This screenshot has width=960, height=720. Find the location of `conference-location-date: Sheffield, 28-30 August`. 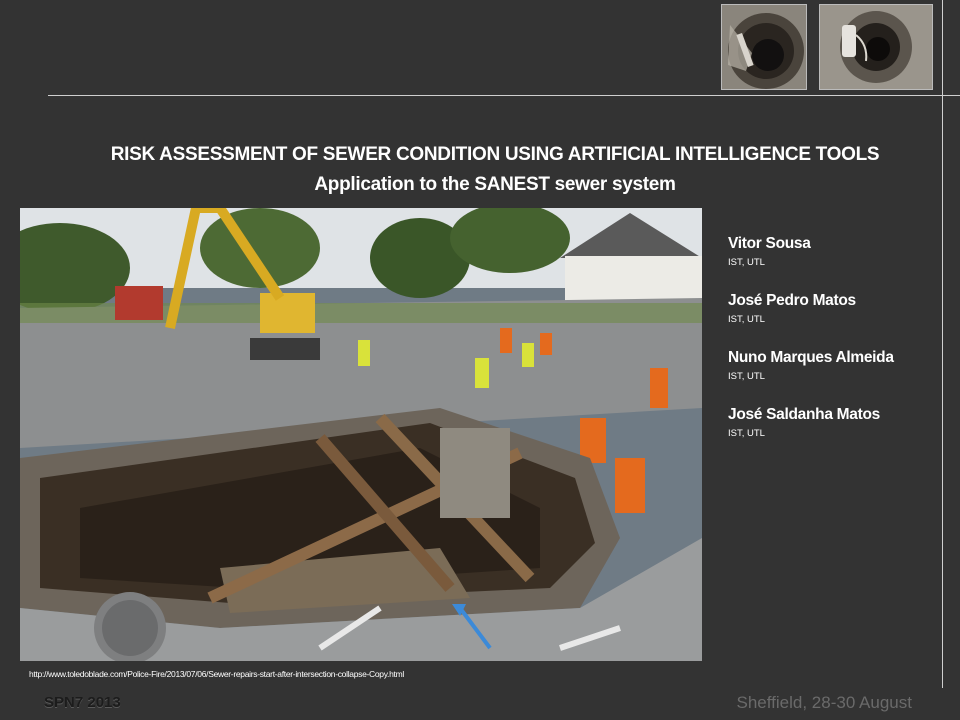

conference-location-date: Sheffield, 28-30 August is located at coordinates (824, 702).